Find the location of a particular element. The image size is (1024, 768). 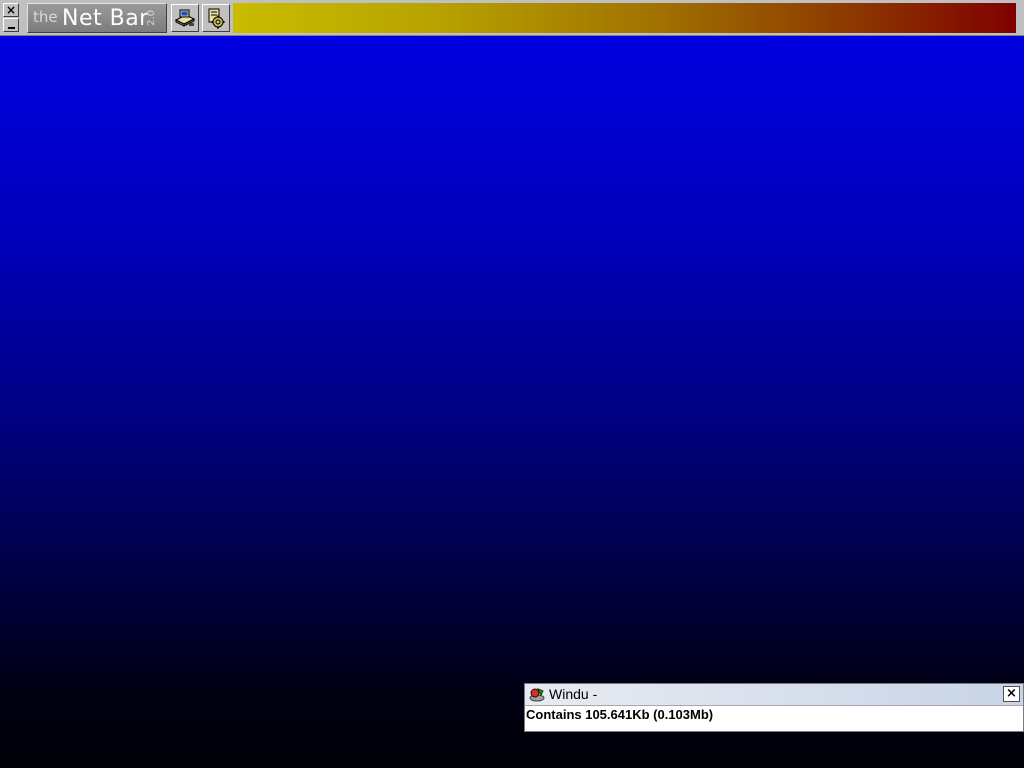

netbar-logo: the Net Bar 2.0 is located at coordinates (97, 18).